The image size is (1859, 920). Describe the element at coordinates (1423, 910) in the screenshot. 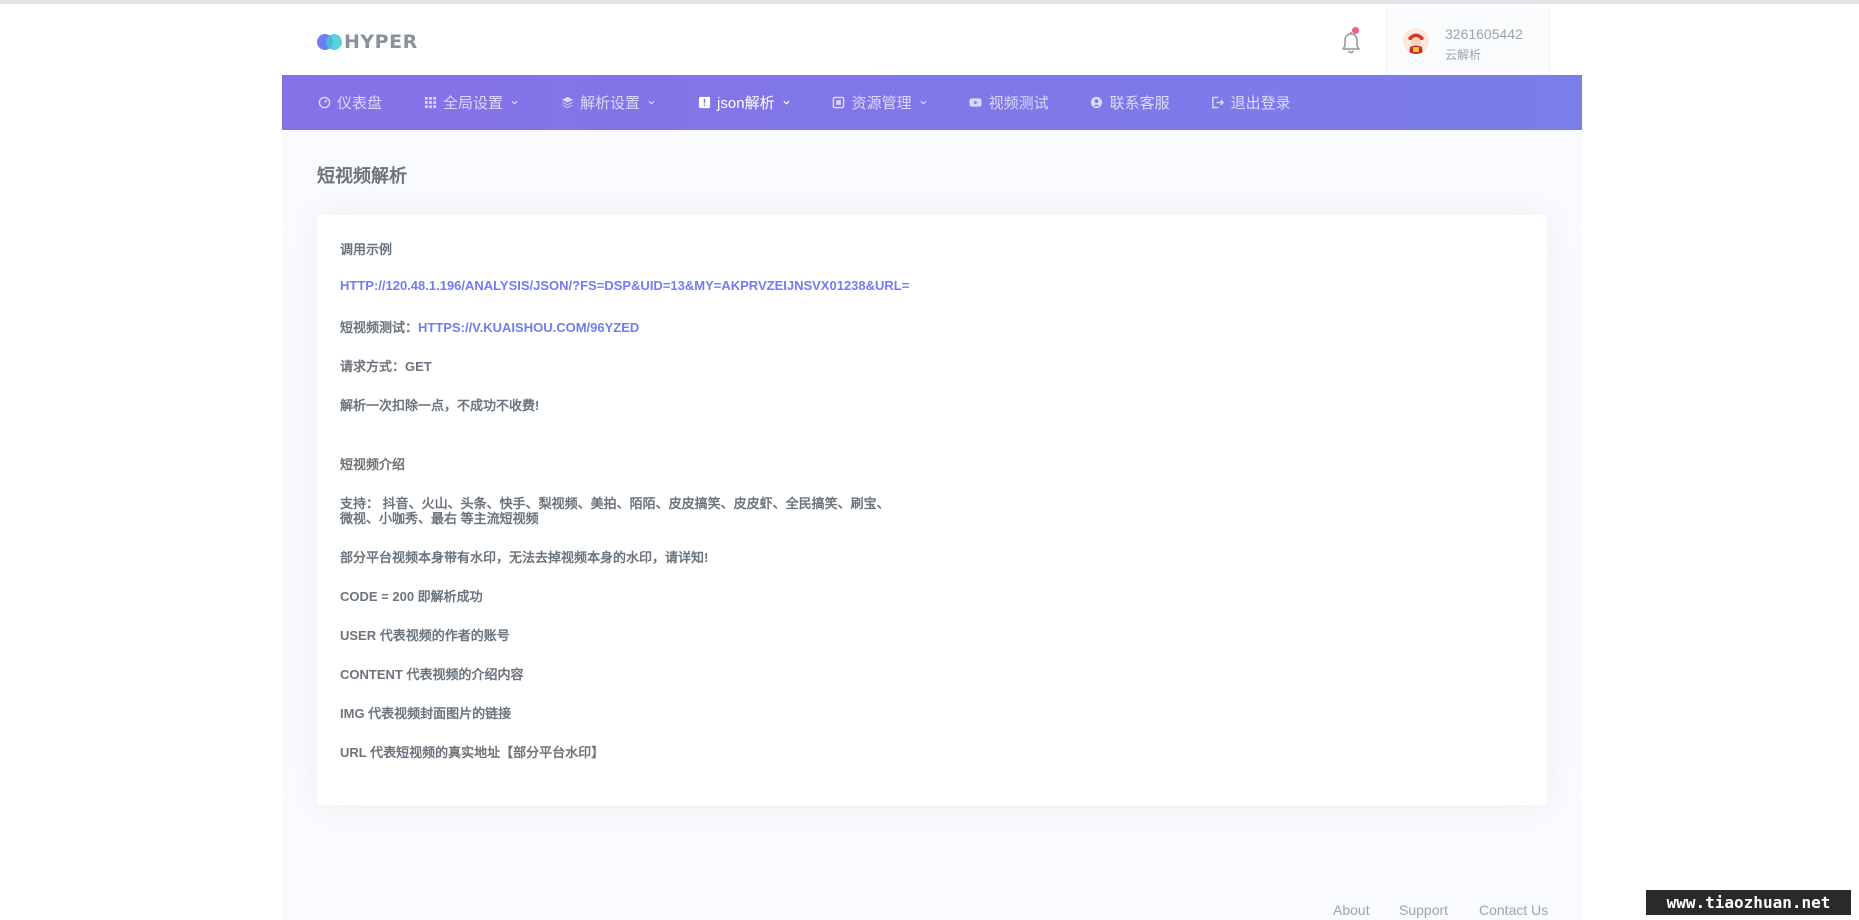

I see `footer-support-link: Support` at that location.